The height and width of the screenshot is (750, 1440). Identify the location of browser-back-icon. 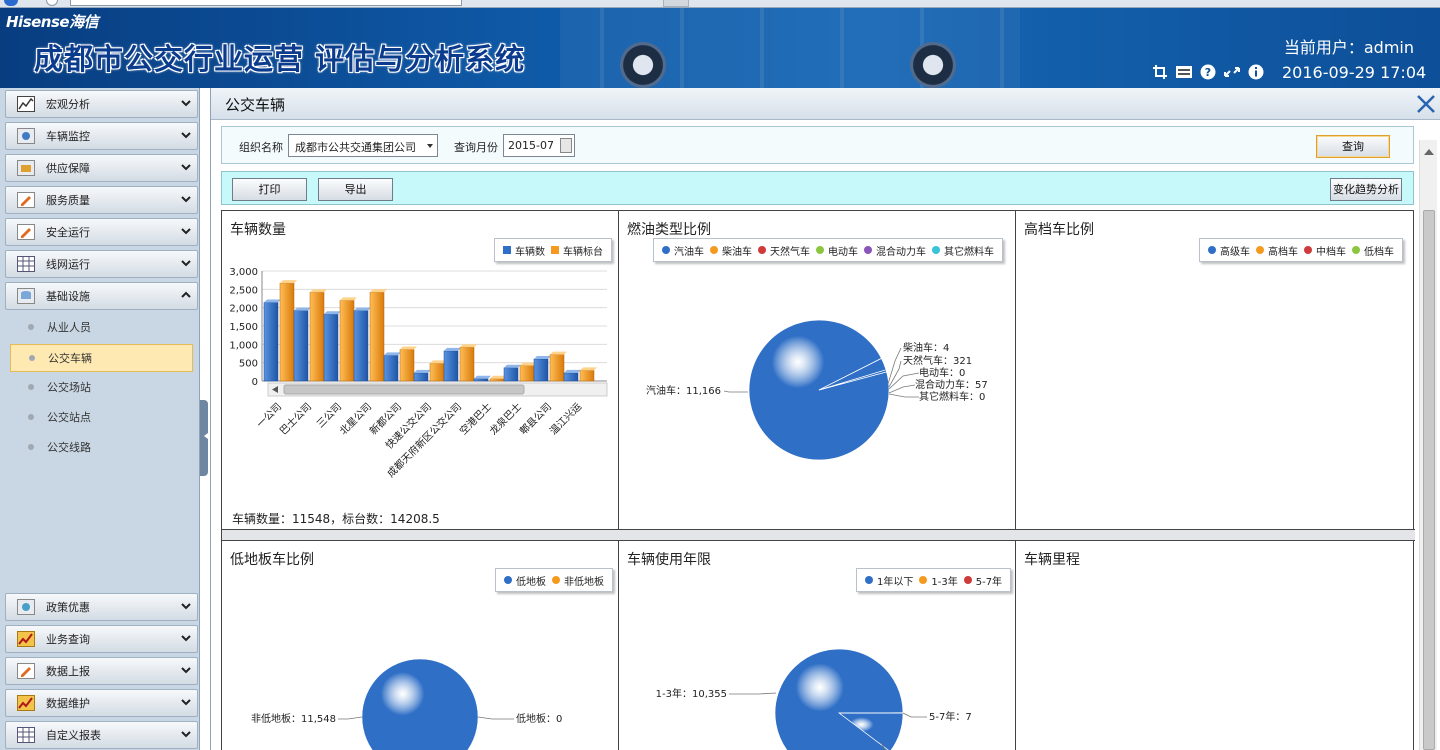
(11, 3).